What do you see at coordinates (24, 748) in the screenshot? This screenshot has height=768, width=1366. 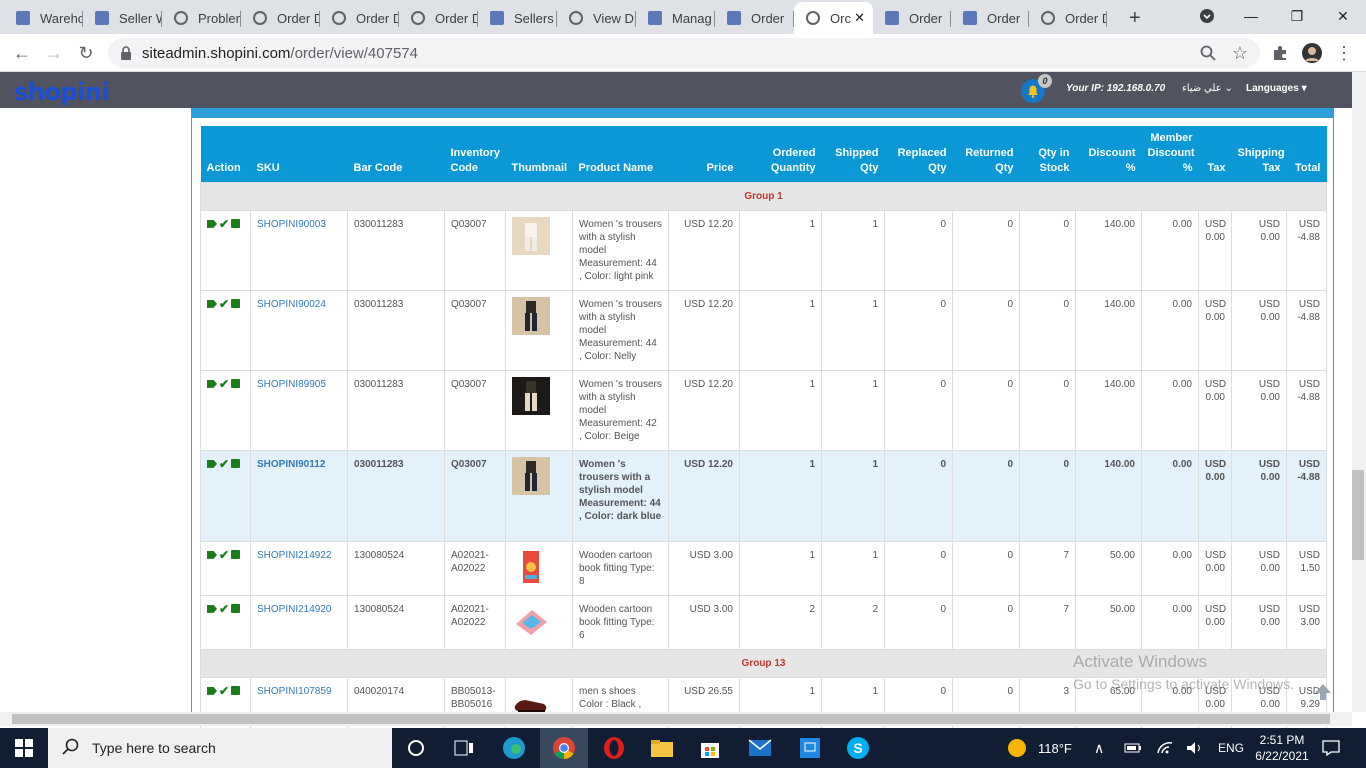 I see `windows-start-icon` at bounding box center [24, 748].